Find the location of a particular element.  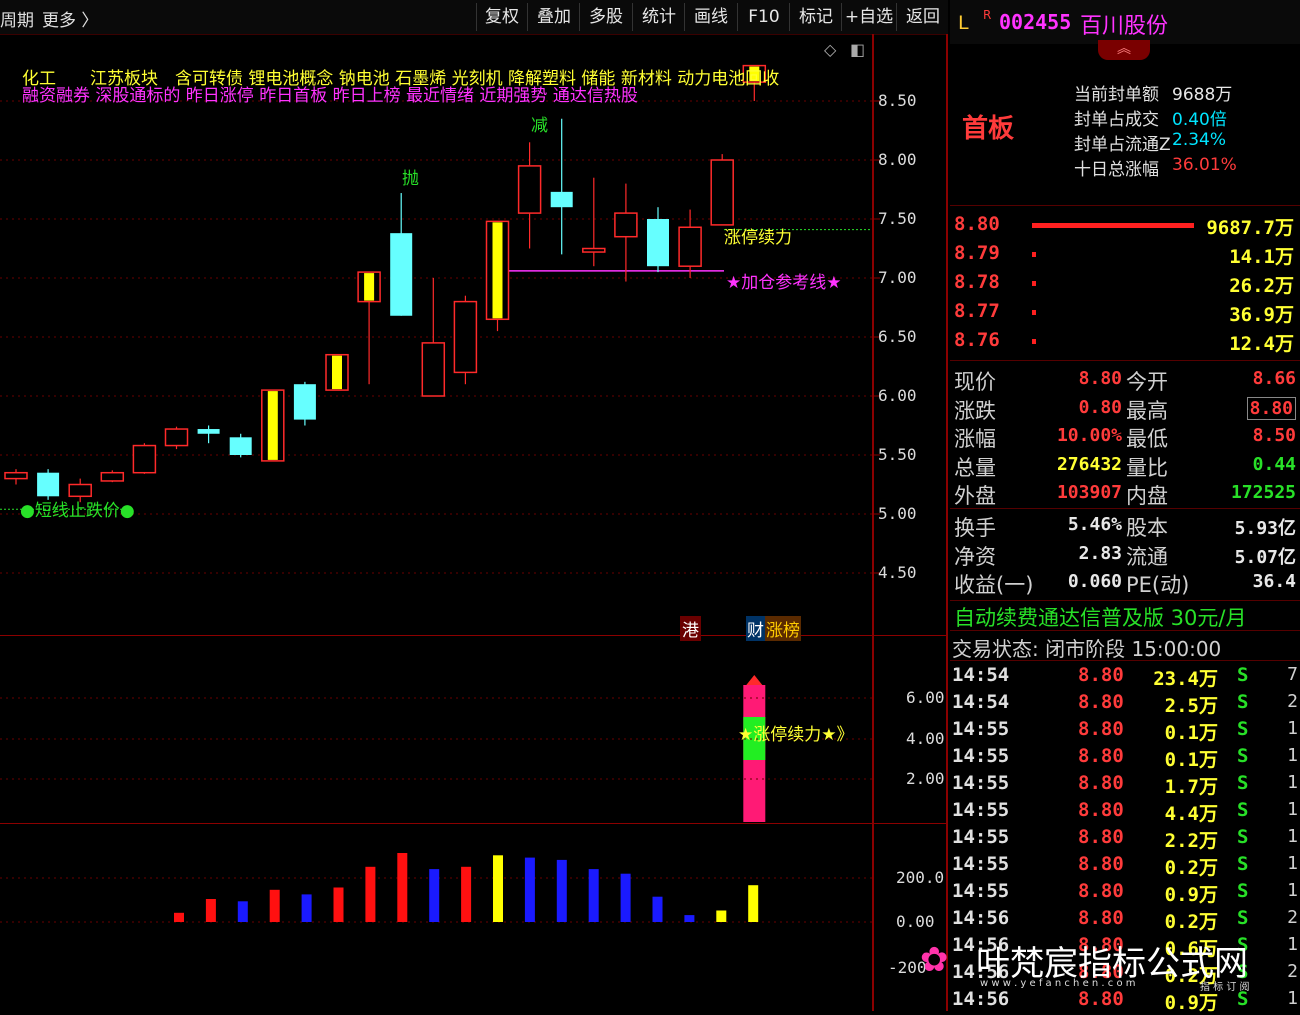

diamond-icon: ◇ is located at coordinates (830, 49).